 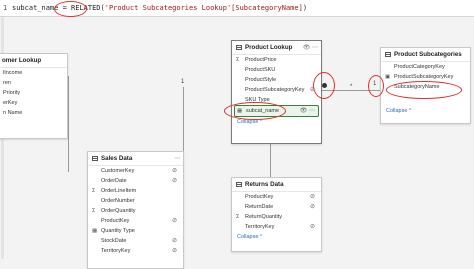 I want to click on relationship-line-product-returns, so click(x=270, y=159).